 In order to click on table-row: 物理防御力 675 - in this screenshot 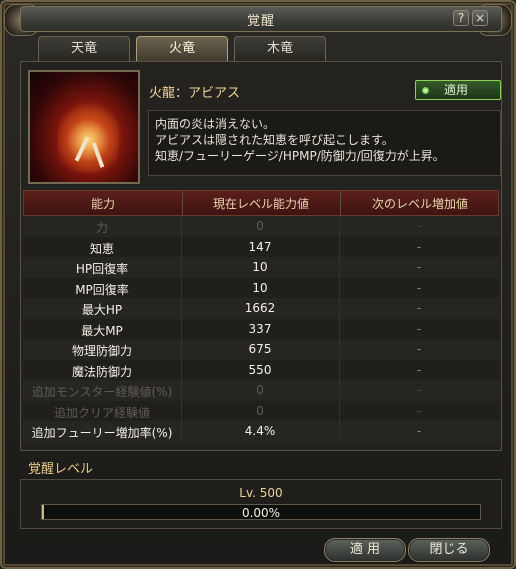, I will do `click(261, 349)`.